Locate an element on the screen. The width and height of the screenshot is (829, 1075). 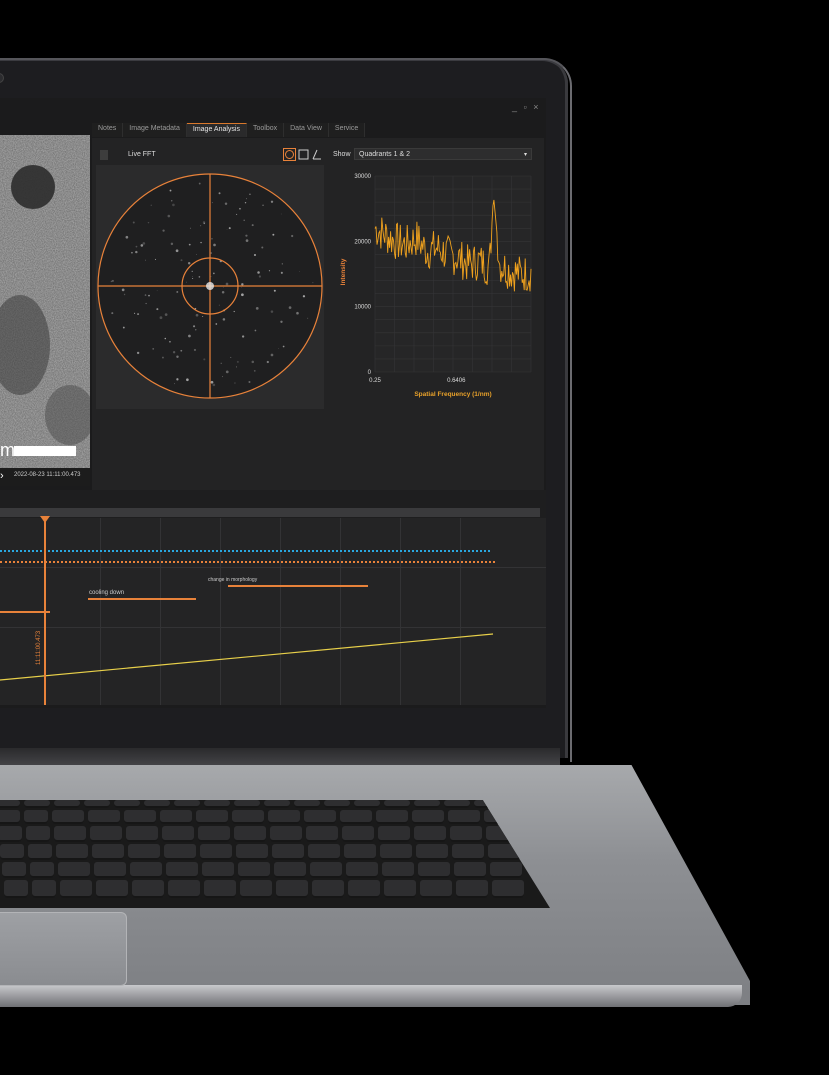
minimize-icon: _ is located at coordinates (514, 107).